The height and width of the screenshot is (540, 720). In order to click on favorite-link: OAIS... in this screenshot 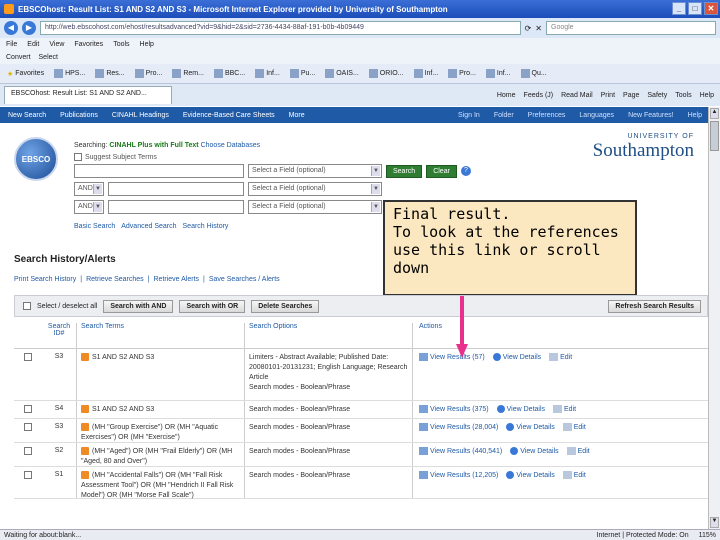, I will do `click(342, 73)`.